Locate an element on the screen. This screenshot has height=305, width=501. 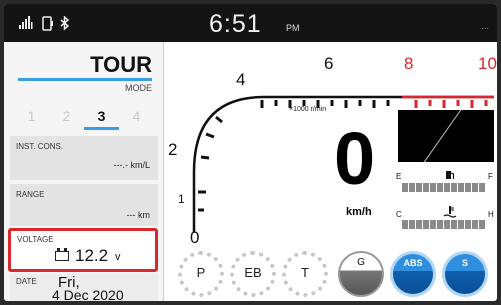
inst-cons-value: ---.- km/L is located at coordinates (132, 165).